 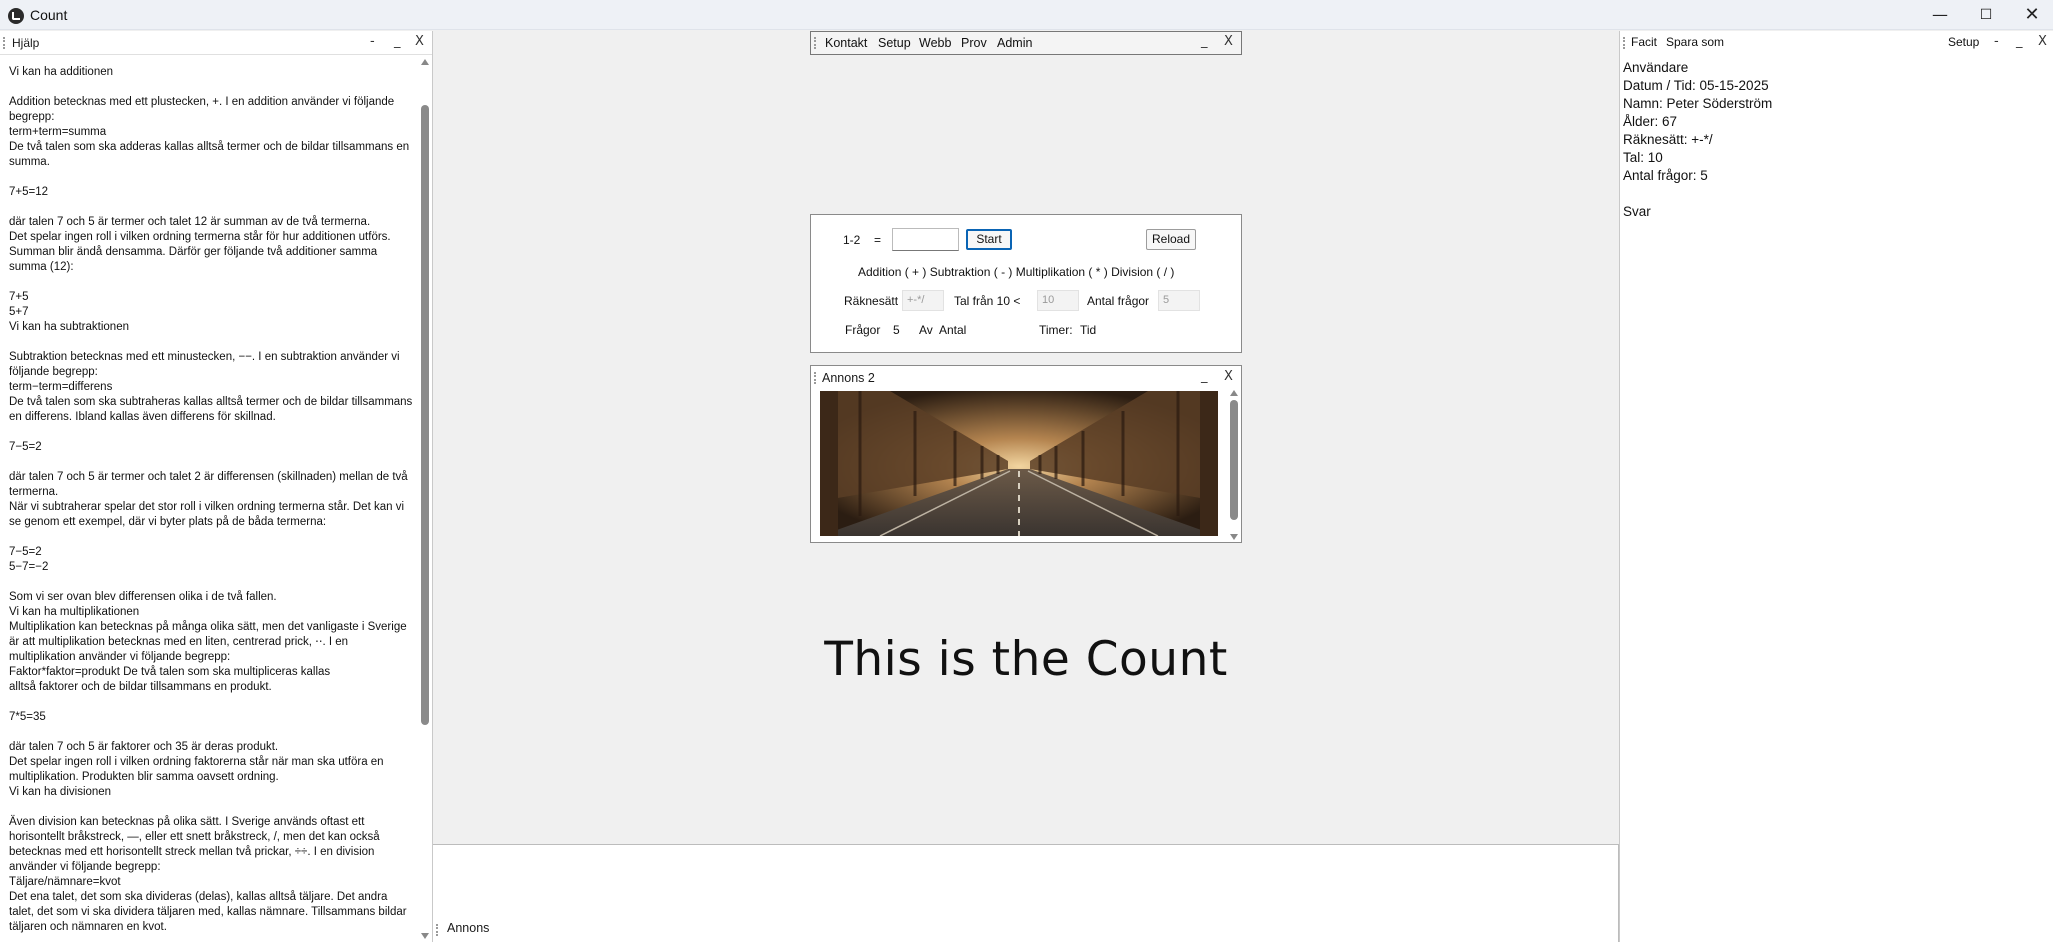 I want to click on tunnel-illustration, so click(x=1019, y=463).